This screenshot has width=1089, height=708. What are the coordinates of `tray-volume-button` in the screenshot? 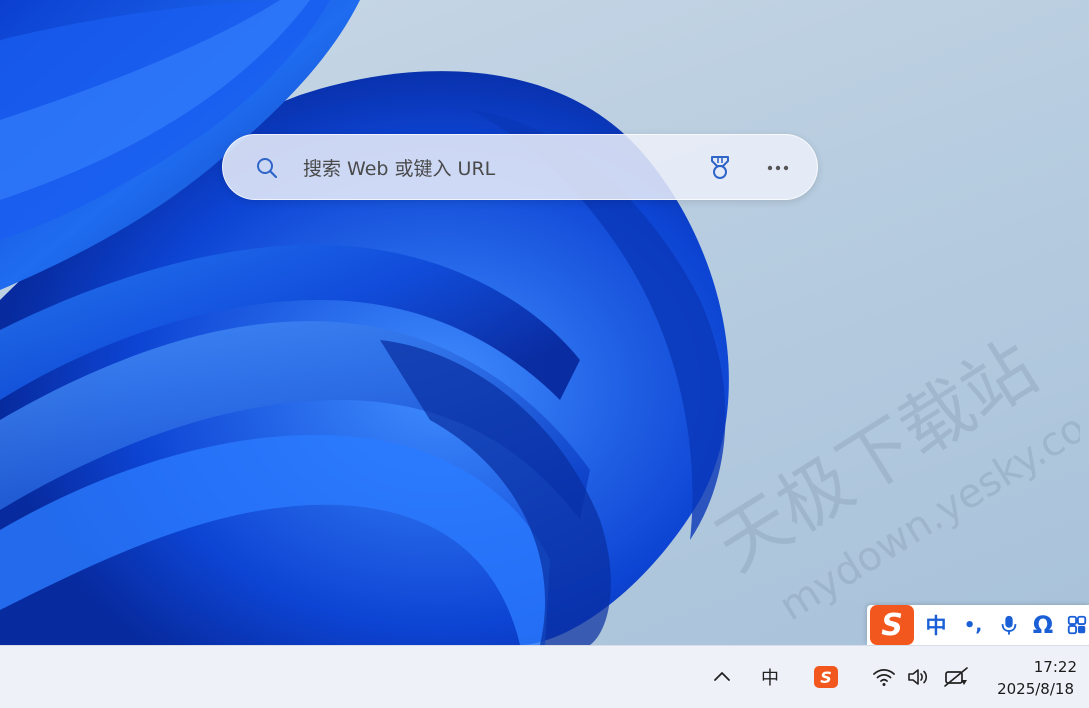 It's located at (919, 677).